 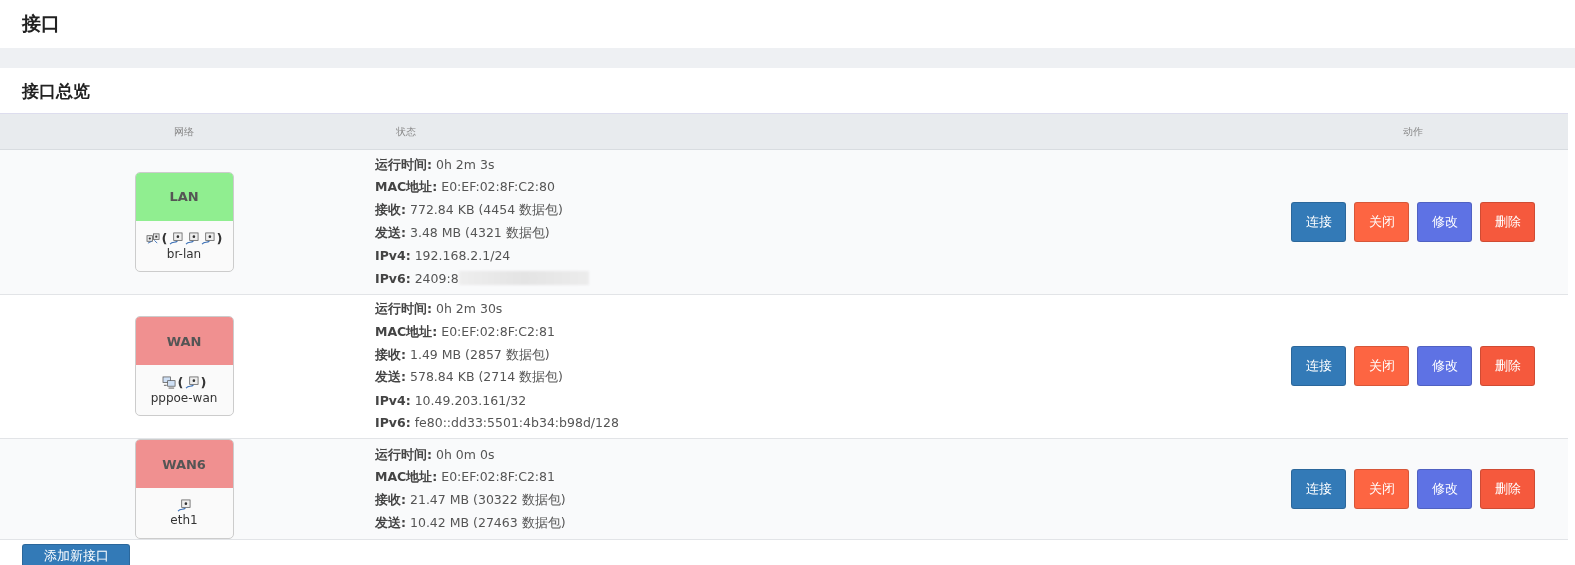 I want to click on status-line: IPv4: 10.49.203.161/32, so click(x=451, y=400).